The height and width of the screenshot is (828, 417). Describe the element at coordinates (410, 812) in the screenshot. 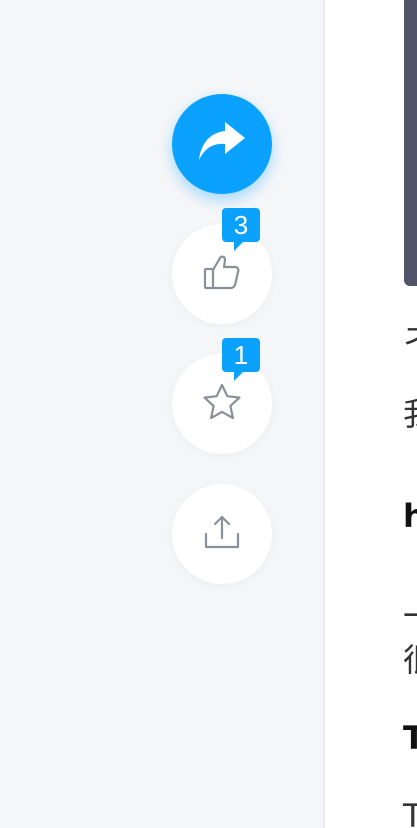

I see `article-text-line: T` at that location.